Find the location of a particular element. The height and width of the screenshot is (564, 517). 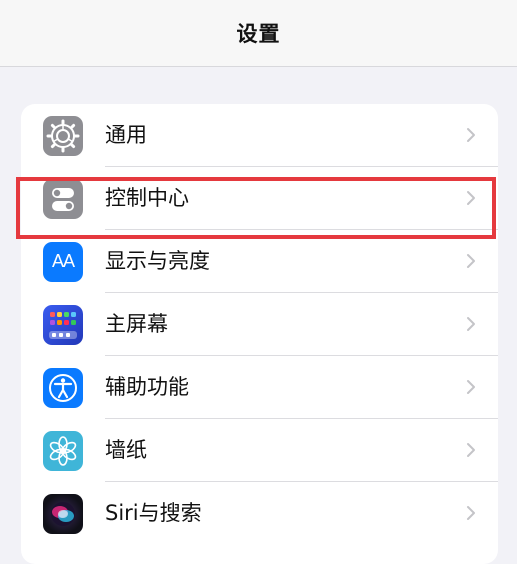

settings-item-label: 显示与亮度 is located at coordinates (157, 261).